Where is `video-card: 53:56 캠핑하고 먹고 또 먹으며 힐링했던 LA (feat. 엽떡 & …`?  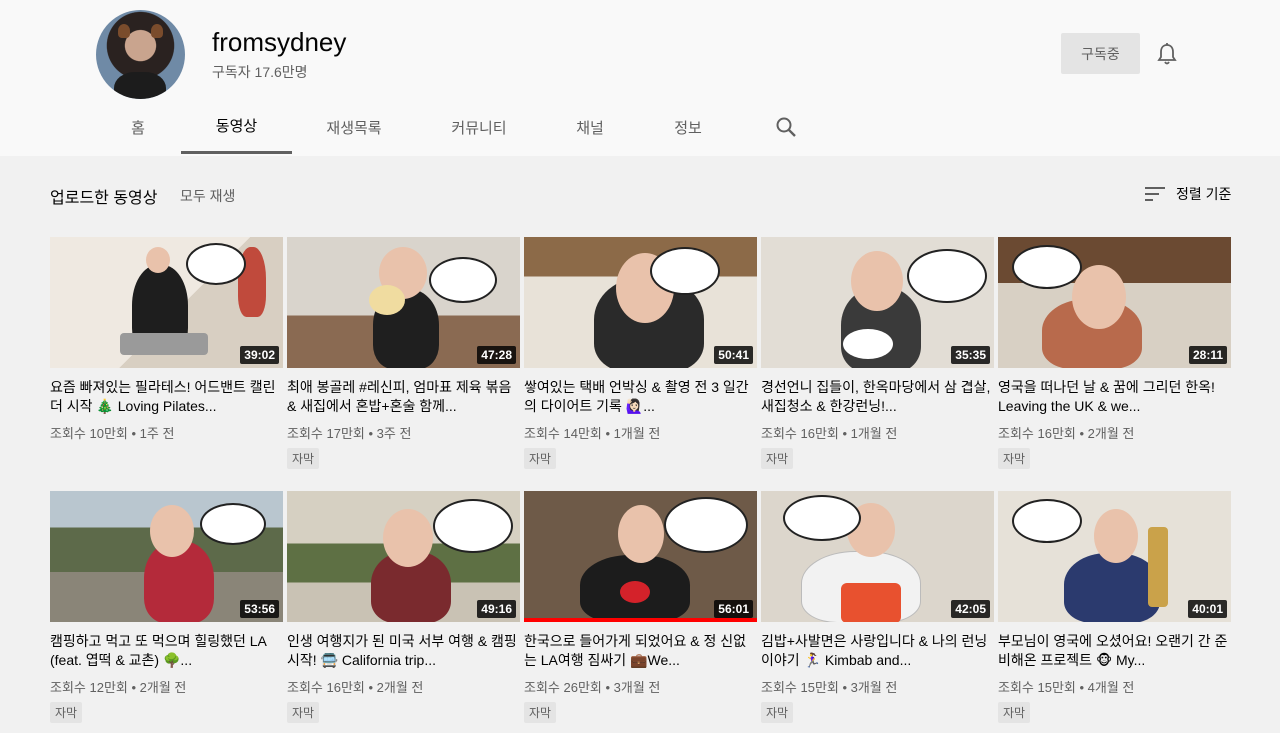
video-card: 53:56 캠핑하고 먹고 또 먹으며 힐링했던 LA (feat. 엽떡 & … is located at coordinates (166, 607).